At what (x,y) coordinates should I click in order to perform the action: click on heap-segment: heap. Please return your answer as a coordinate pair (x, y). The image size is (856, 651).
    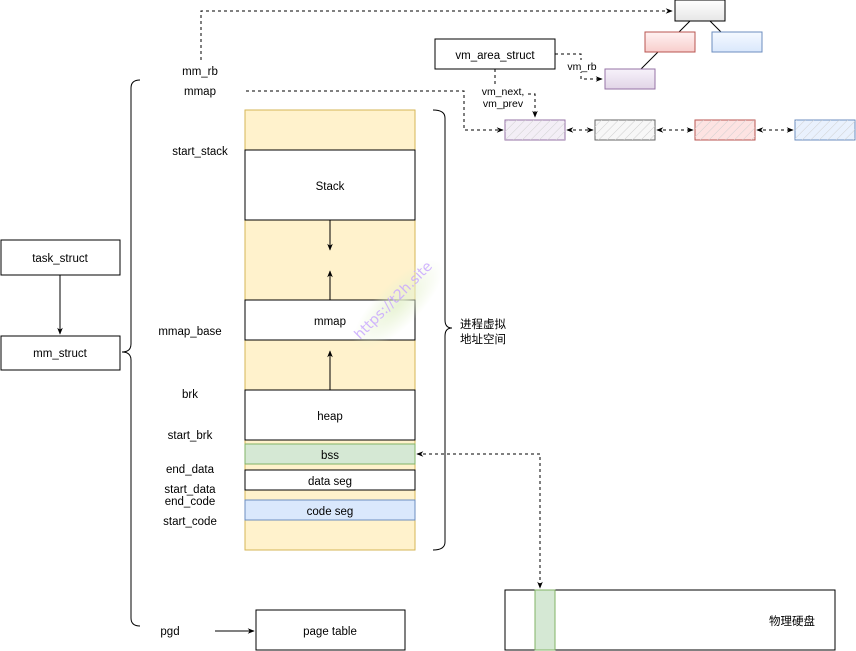
    Looking at the image, I should click on (330, 415).